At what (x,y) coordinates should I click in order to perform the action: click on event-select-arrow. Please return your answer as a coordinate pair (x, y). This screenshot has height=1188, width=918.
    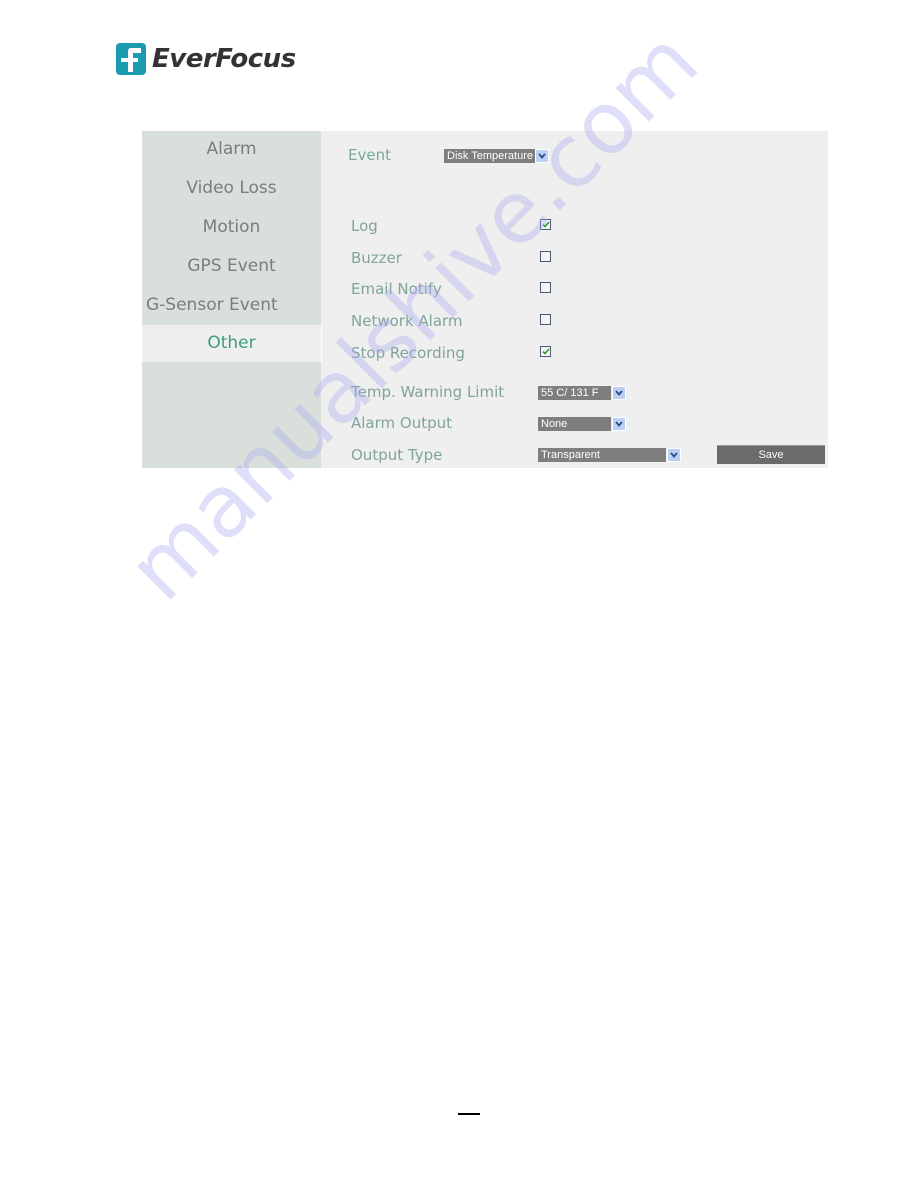
    Looking at the image, I should click on (542, 156).